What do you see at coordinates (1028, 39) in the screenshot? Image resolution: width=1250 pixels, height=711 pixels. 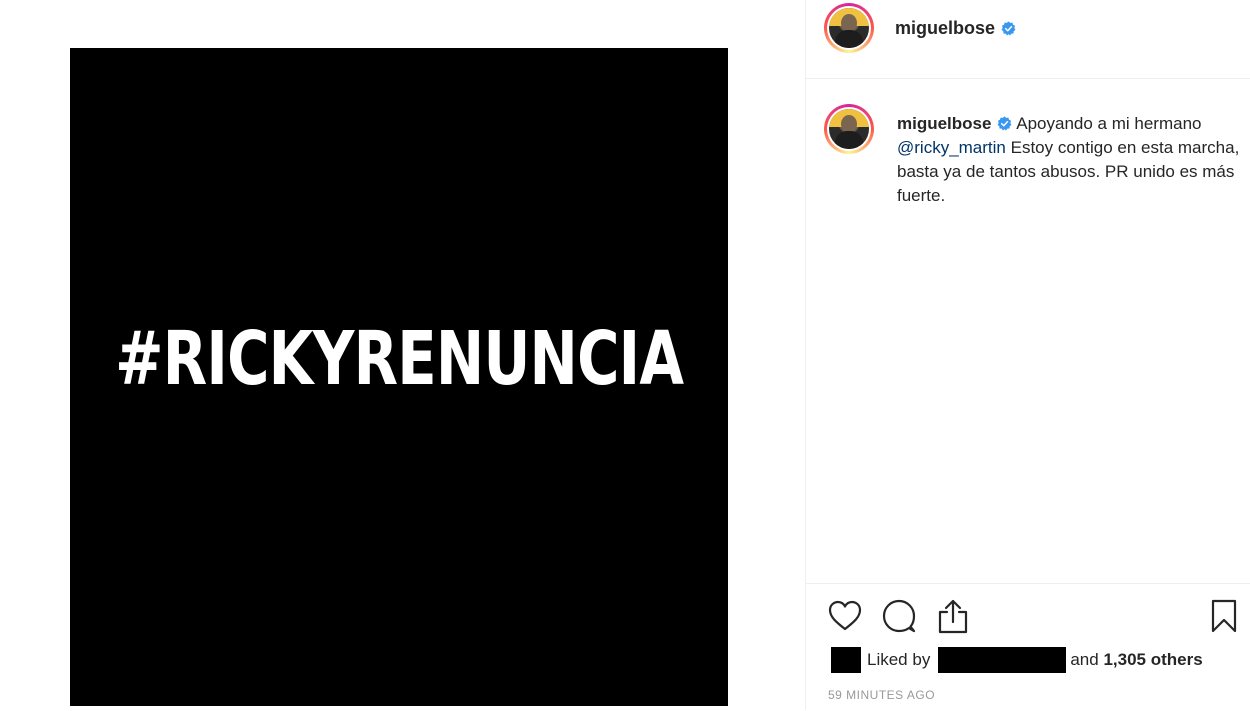 I see `post-header: miguelbose` at bounding box center [1028, 39].